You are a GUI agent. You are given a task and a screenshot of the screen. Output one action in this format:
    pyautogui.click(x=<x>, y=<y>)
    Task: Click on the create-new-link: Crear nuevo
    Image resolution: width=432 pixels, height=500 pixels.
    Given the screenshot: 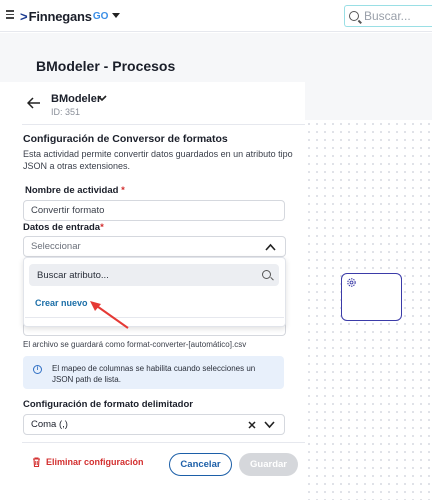 What is the action you would take?
    pyautogui.click(x=61, y=303)
    